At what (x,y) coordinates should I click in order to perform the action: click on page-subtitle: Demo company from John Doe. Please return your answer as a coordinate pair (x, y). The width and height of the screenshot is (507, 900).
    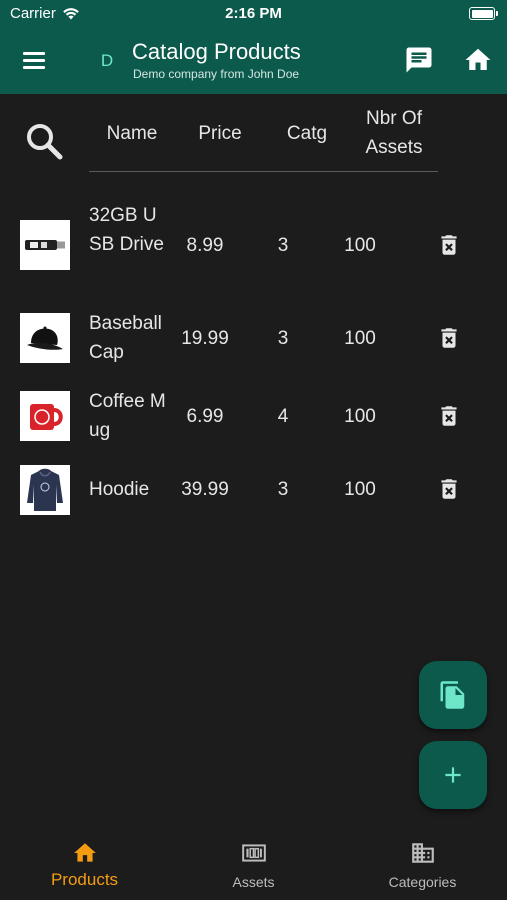
    Looking at the image, I should click on (216, 74).